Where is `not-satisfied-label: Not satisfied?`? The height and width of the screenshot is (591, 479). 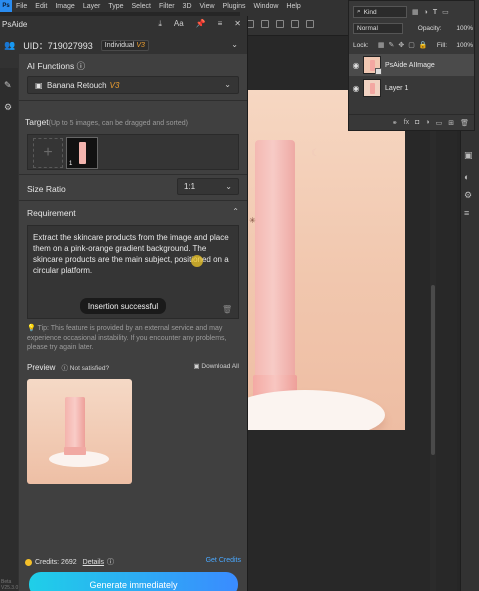 not-satisfied-label: Not satisfied? is located at coordinates (89, 368).